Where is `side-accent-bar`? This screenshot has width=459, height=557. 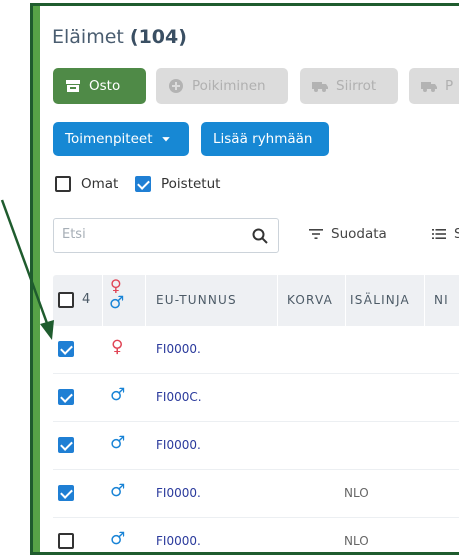 side-accent-bar is located at coordinates (36, 279).